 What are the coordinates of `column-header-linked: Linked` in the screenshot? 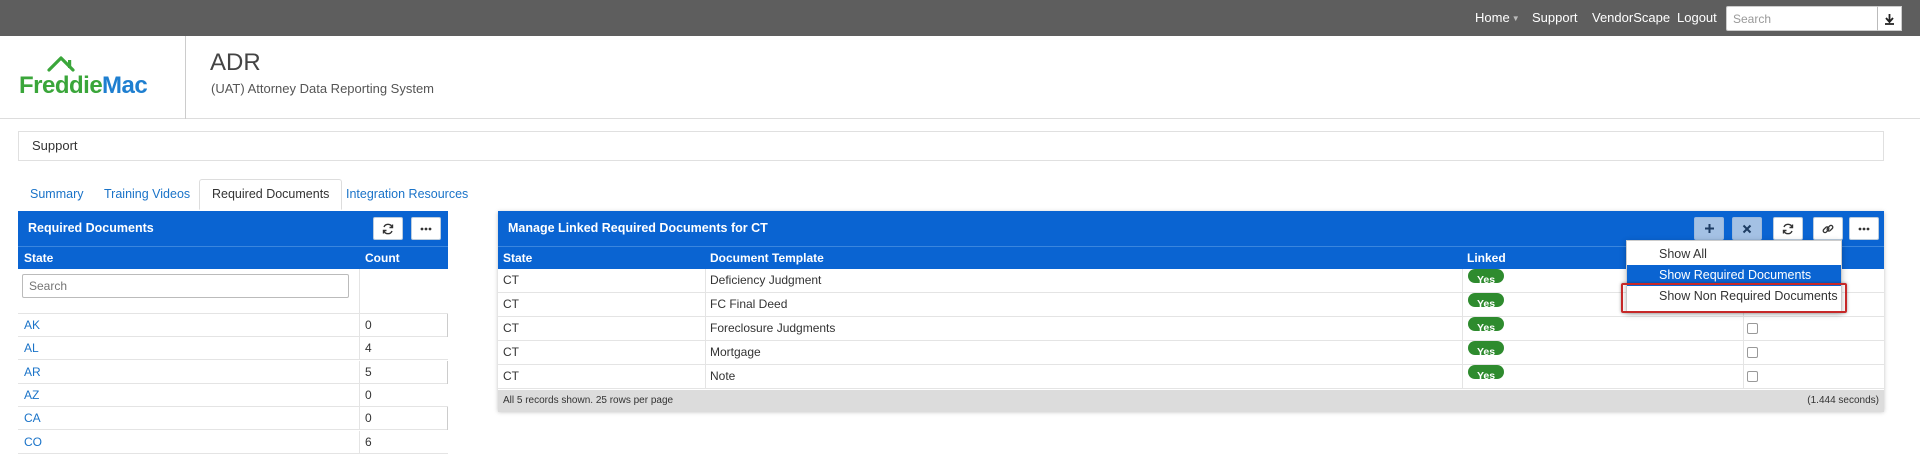 It's located at (1486, 258).